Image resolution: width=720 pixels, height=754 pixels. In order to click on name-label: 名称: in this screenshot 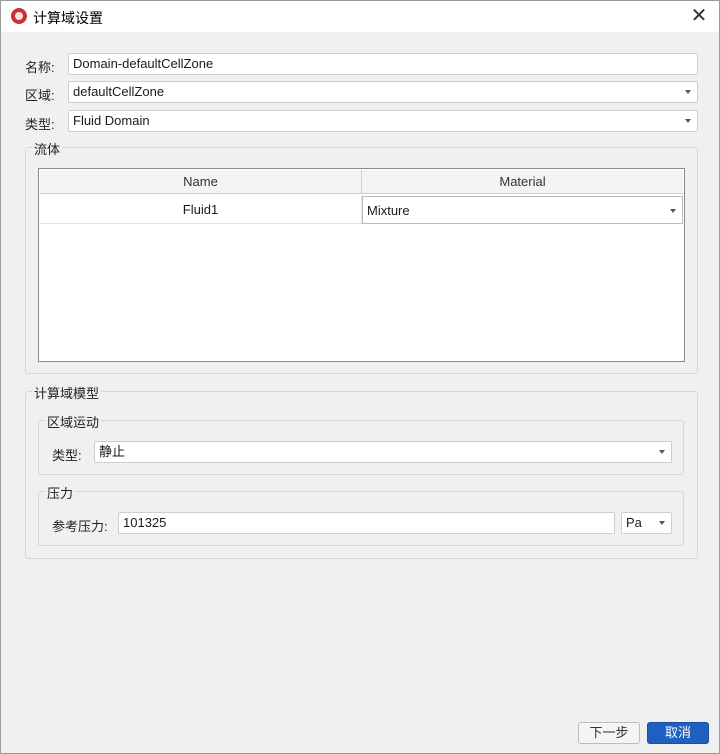, I will do `click(40, 67)`.